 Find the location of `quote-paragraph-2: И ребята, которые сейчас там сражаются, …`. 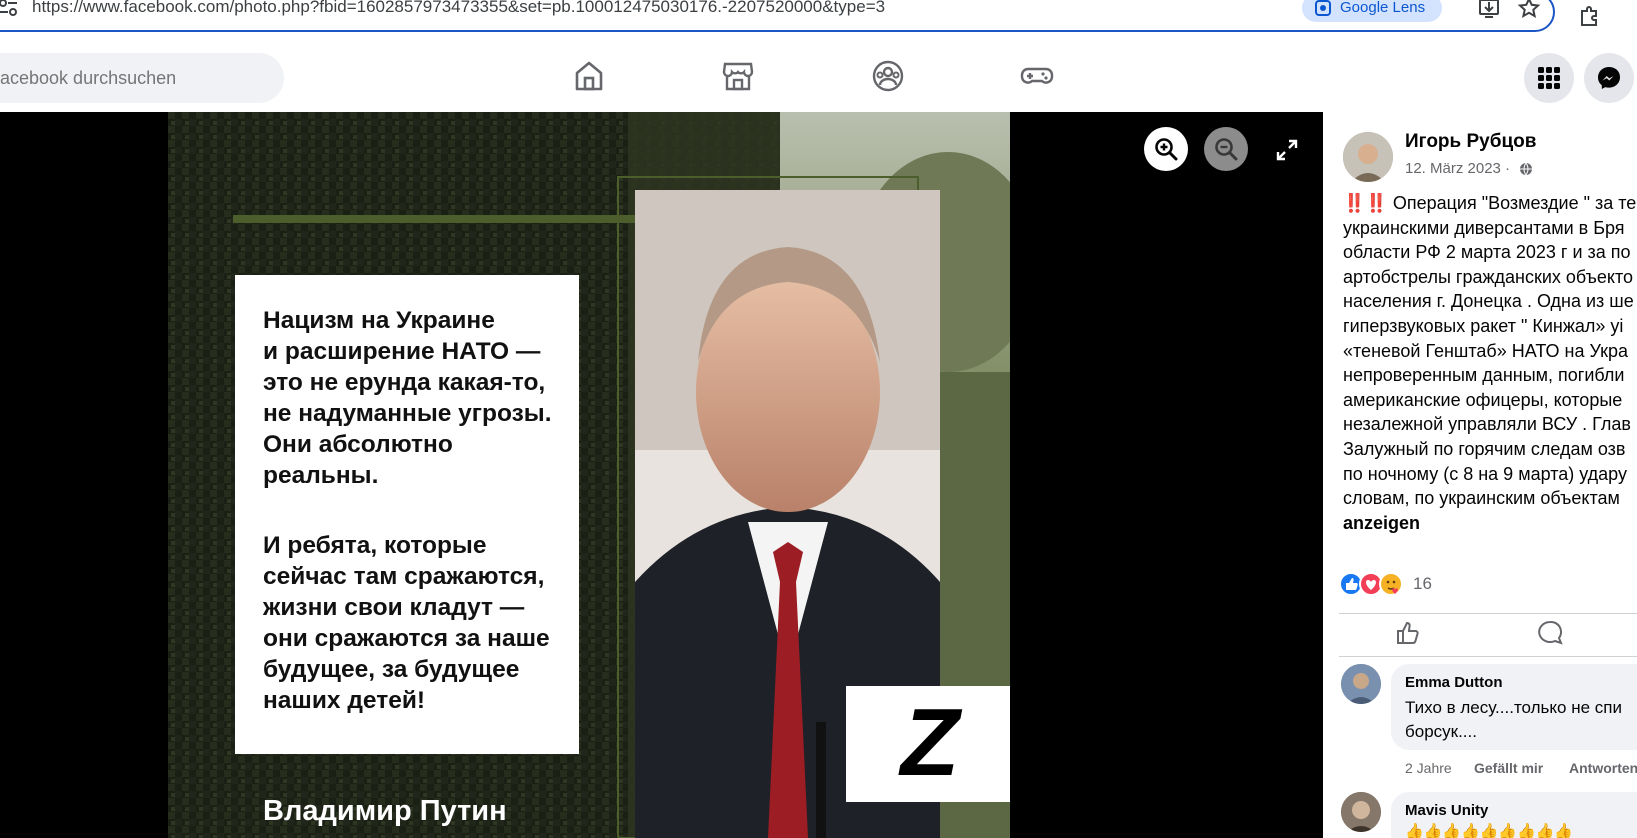

quote-paragraph-2: И ребята, которые сейчас там сражаются, … is located at coordinates (413, 623).